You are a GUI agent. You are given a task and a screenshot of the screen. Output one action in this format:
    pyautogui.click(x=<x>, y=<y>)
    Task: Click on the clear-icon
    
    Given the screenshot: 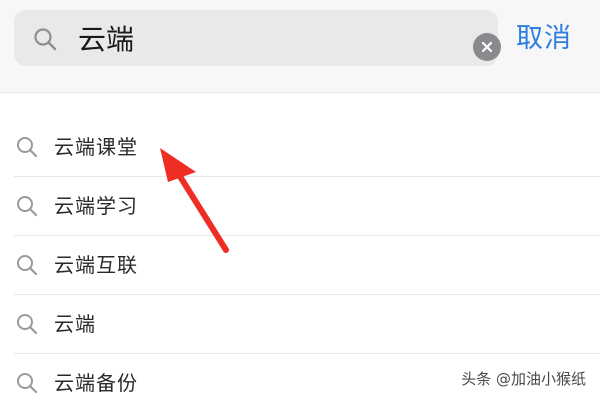 What is the action you would take?
    pyautogui.click(x=487, y=47)
    